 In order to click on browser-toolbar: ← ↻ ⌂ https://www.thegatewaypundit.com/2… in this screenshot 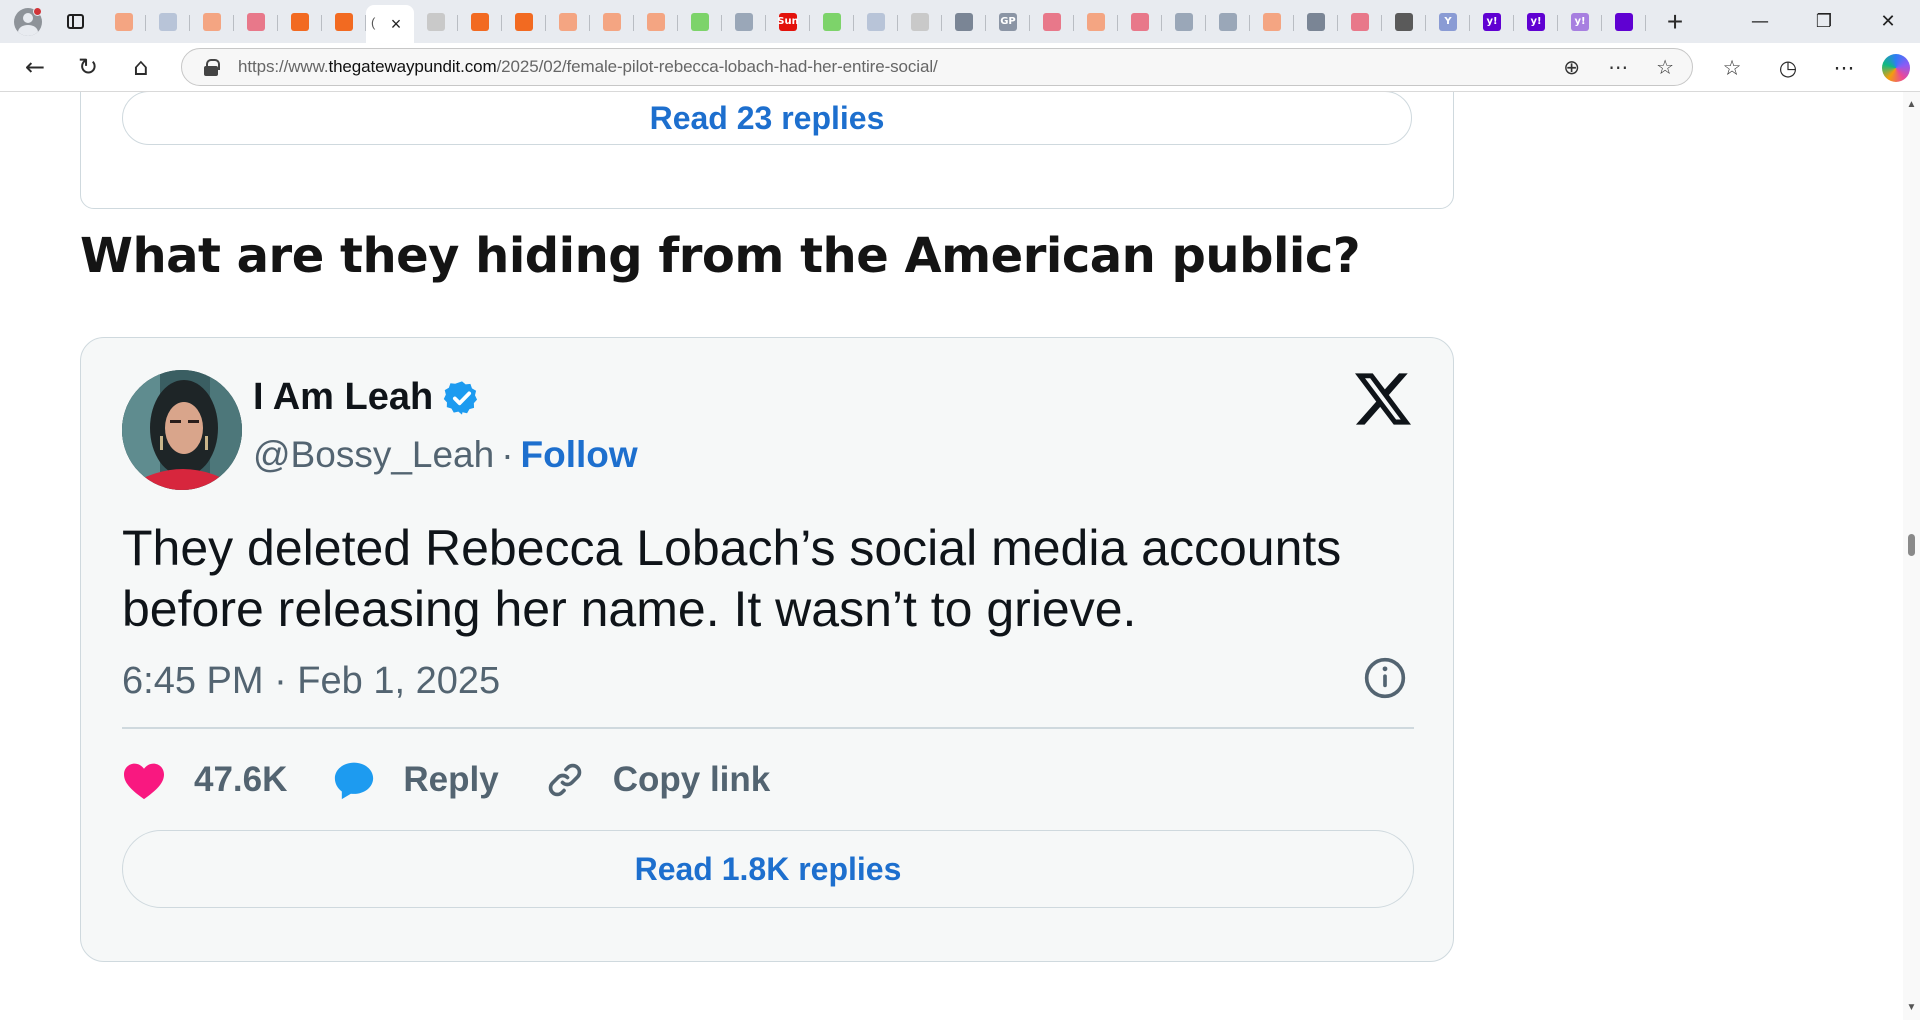, I will do `click(960, 67)`.